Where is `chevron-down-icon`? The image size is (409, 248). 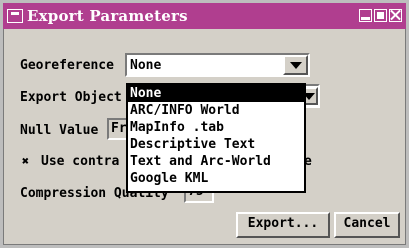 chevron-down-icon is located at coordinates (295, 65).